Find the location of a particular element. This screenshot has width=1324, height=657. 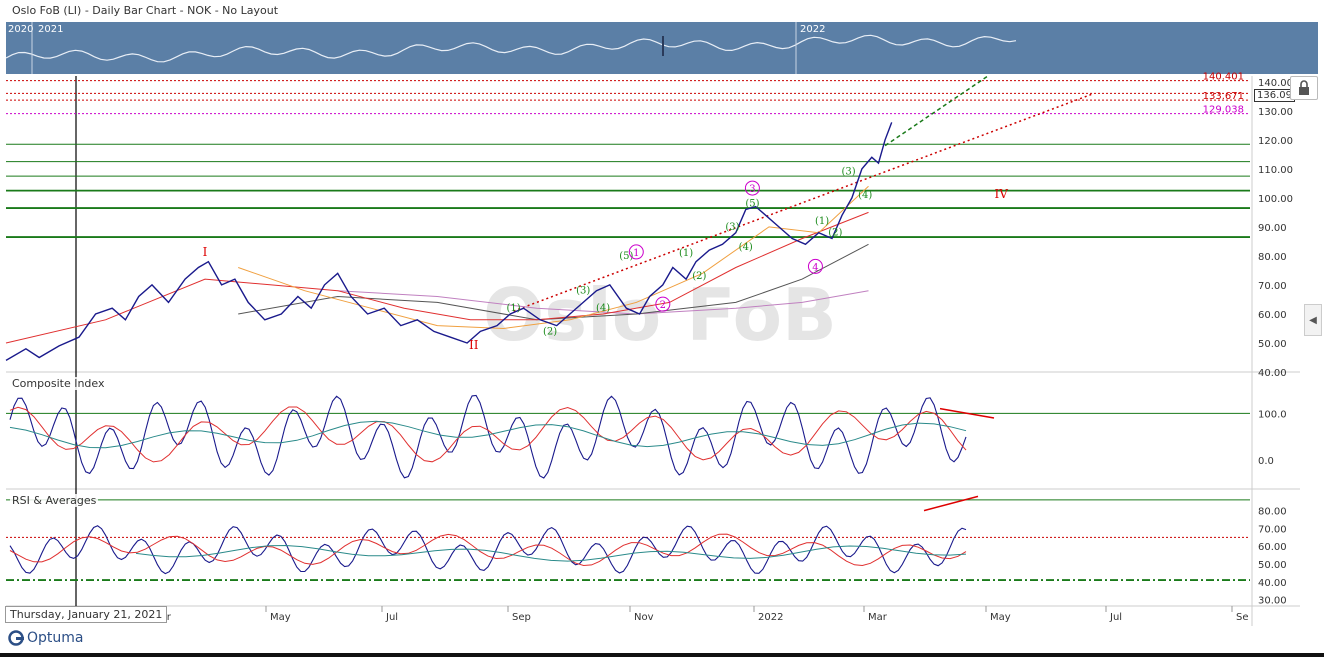

x-tick-label: 2022 is located at coordinates (770, 617).